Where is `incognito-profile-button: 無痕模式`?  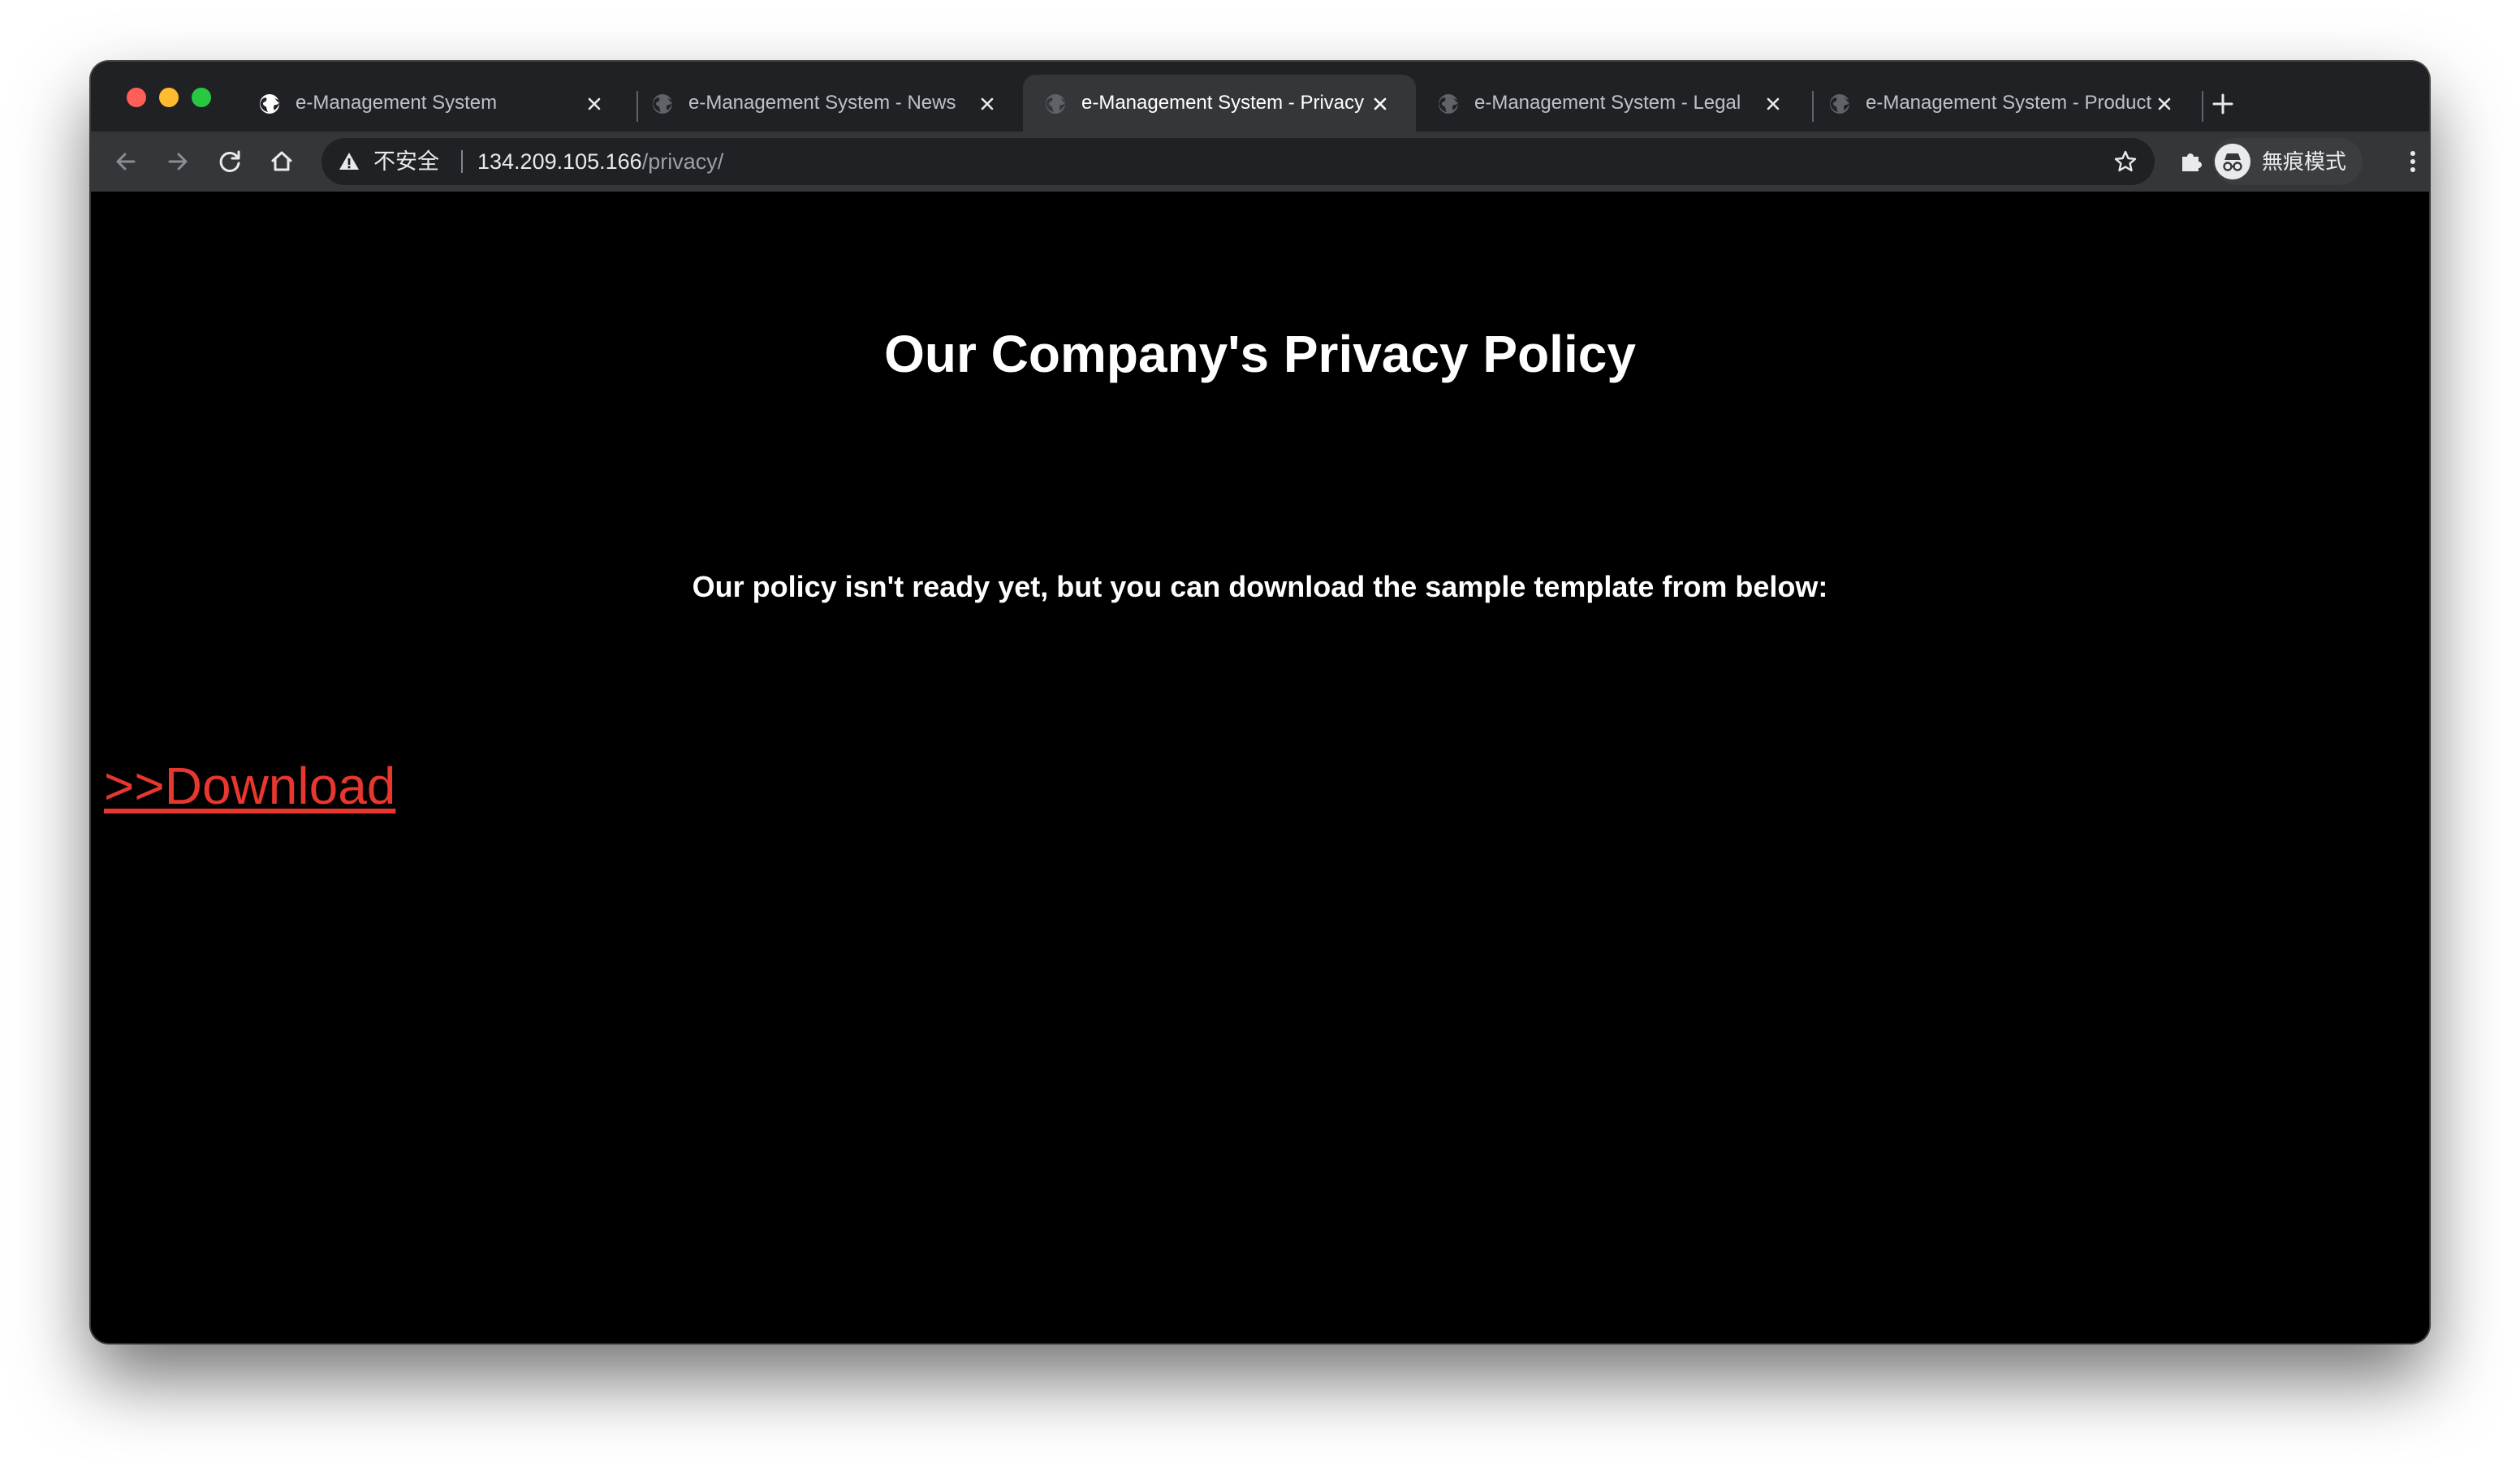 incognito-profile-button: 無痕模式 is located at coordinates (2287, 162).